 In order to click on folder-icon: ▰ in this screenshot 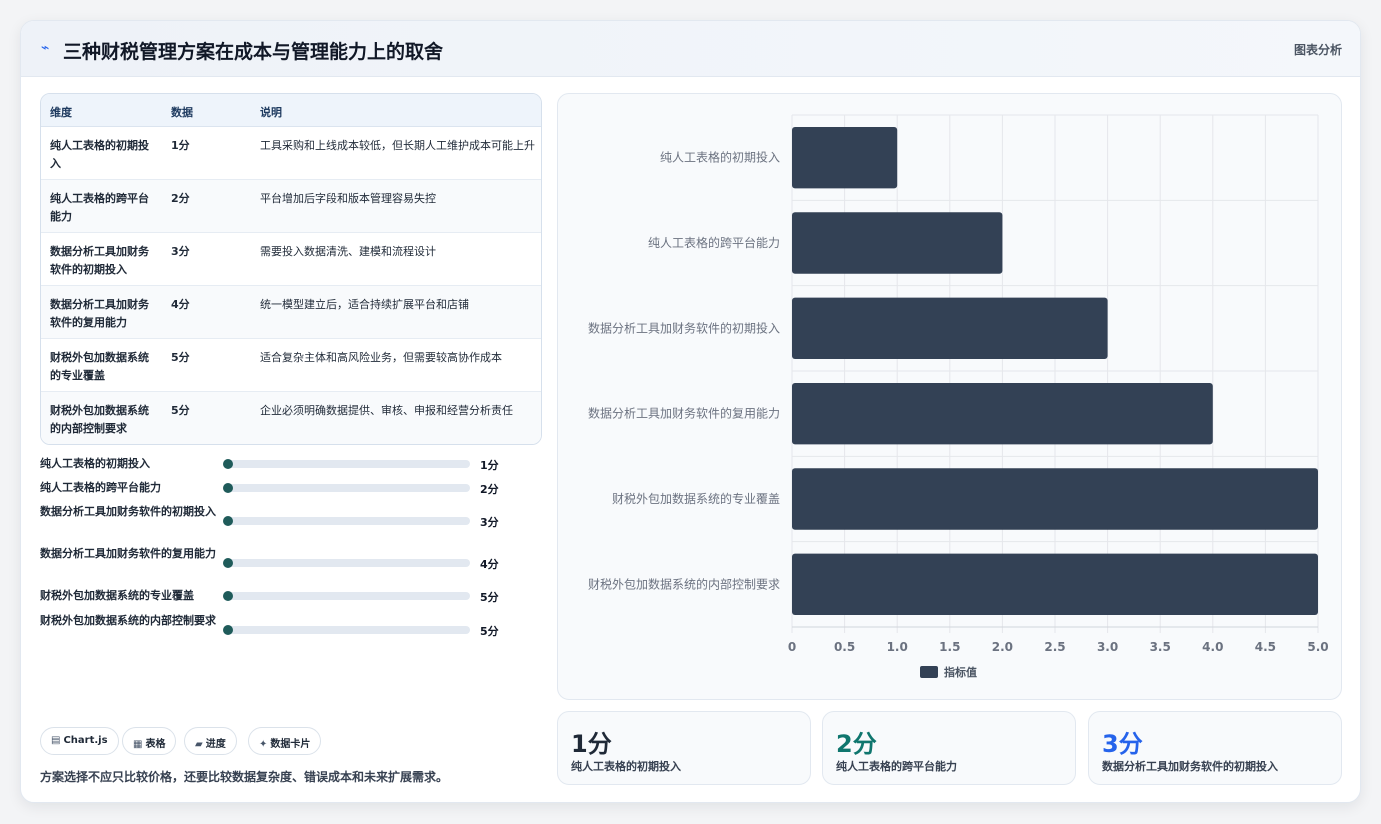, I will do `click(199, 744)`.